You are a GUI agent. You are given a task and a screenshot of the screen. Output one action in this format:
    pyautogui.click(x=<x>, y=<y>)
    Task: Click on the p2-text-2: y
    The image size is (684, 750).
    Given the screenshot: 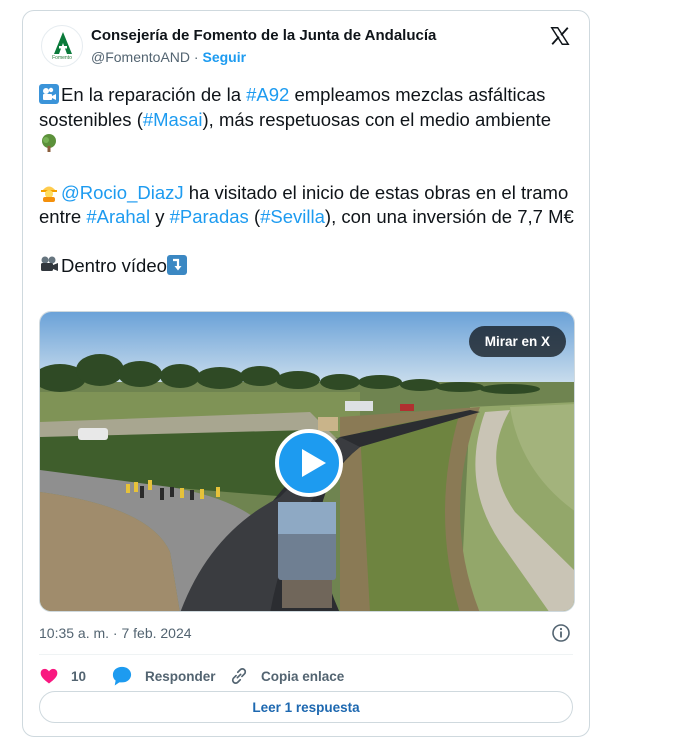 What is the action you would take?
    pyautogui.click(x=160, y=216)
    